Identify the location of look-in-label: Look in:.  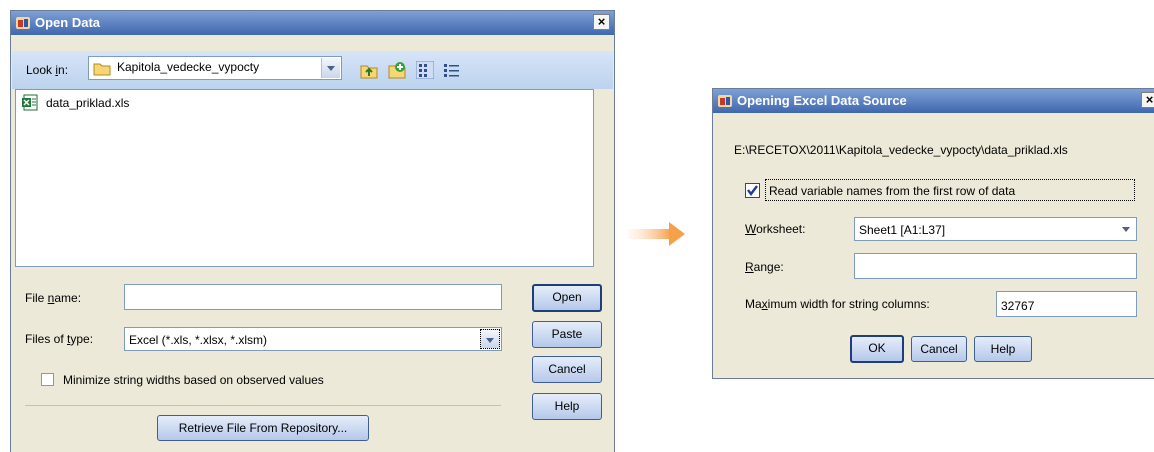
(47, 70).